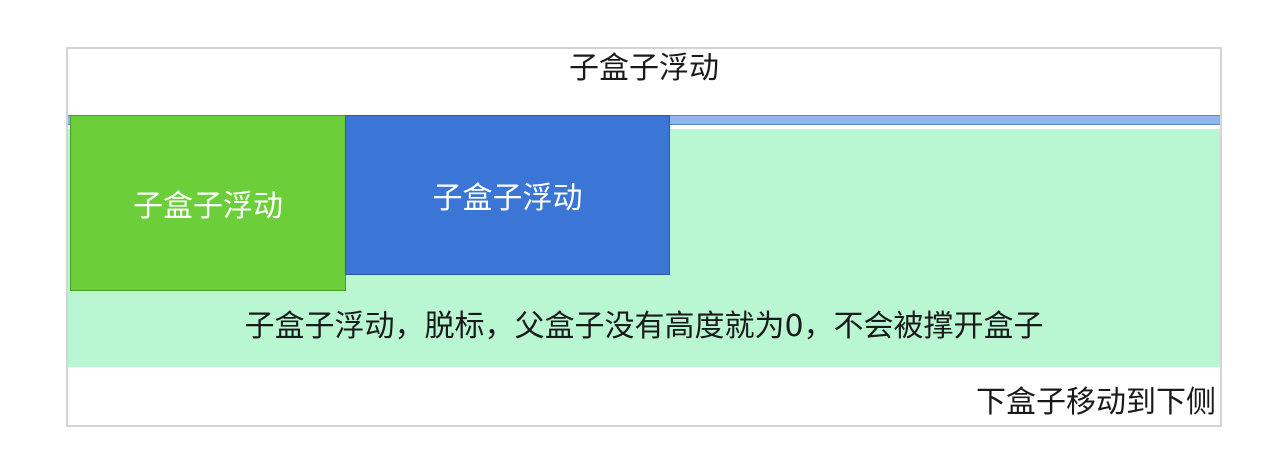 This screenshot has height=470, width=1270. I want to click on float-box-green: 子盒子浮动, so click(208, 203).